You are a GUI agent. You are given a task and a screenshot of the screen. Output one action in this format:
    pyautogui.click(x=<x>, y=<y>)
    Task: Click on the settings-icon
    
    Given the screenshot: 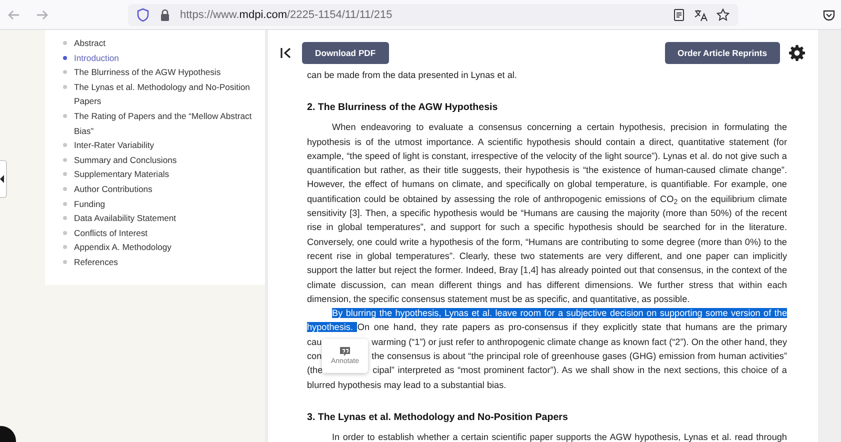 What is the action you would take?
    pyautogui.click(x=797, y=52)
    